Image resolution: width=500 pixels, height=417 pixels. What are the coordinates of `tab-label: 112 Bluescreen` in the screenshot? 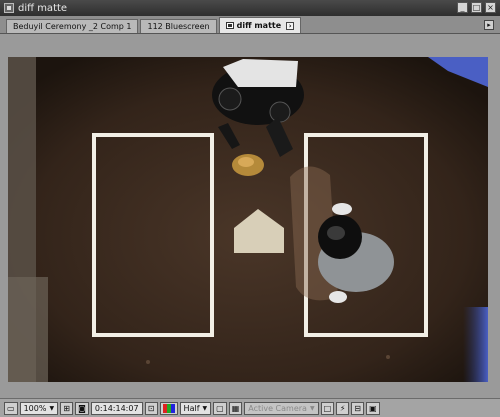 It's located at (178, 26).